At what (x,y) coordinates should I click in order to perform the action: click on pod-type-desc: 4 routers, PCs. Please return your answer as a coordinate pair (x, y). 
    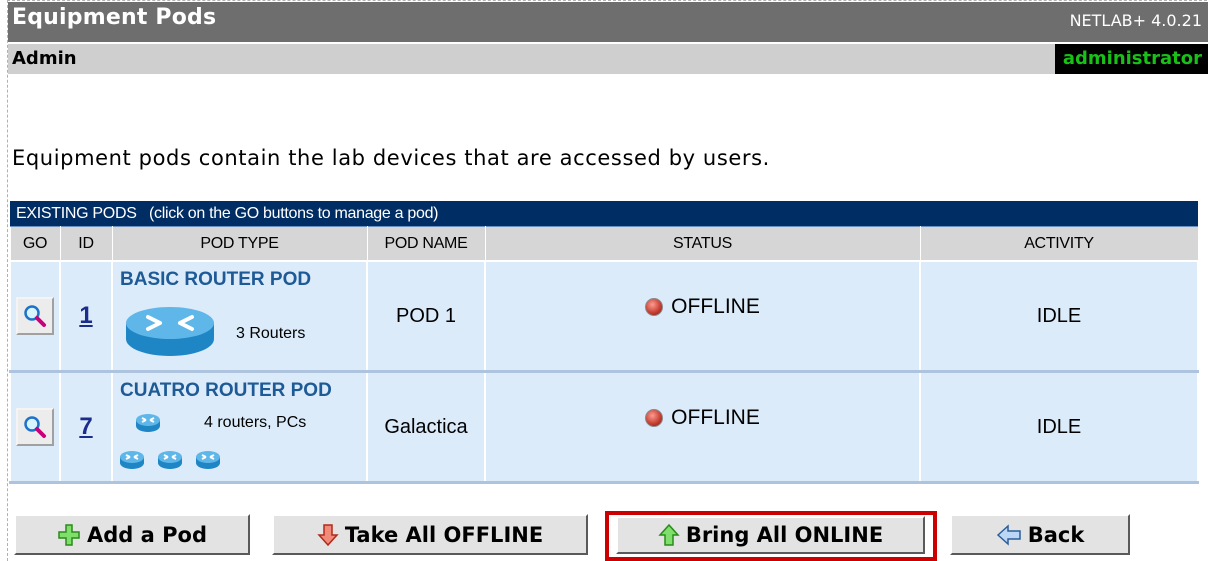
    Looking at the image, I should click on (255, 422).